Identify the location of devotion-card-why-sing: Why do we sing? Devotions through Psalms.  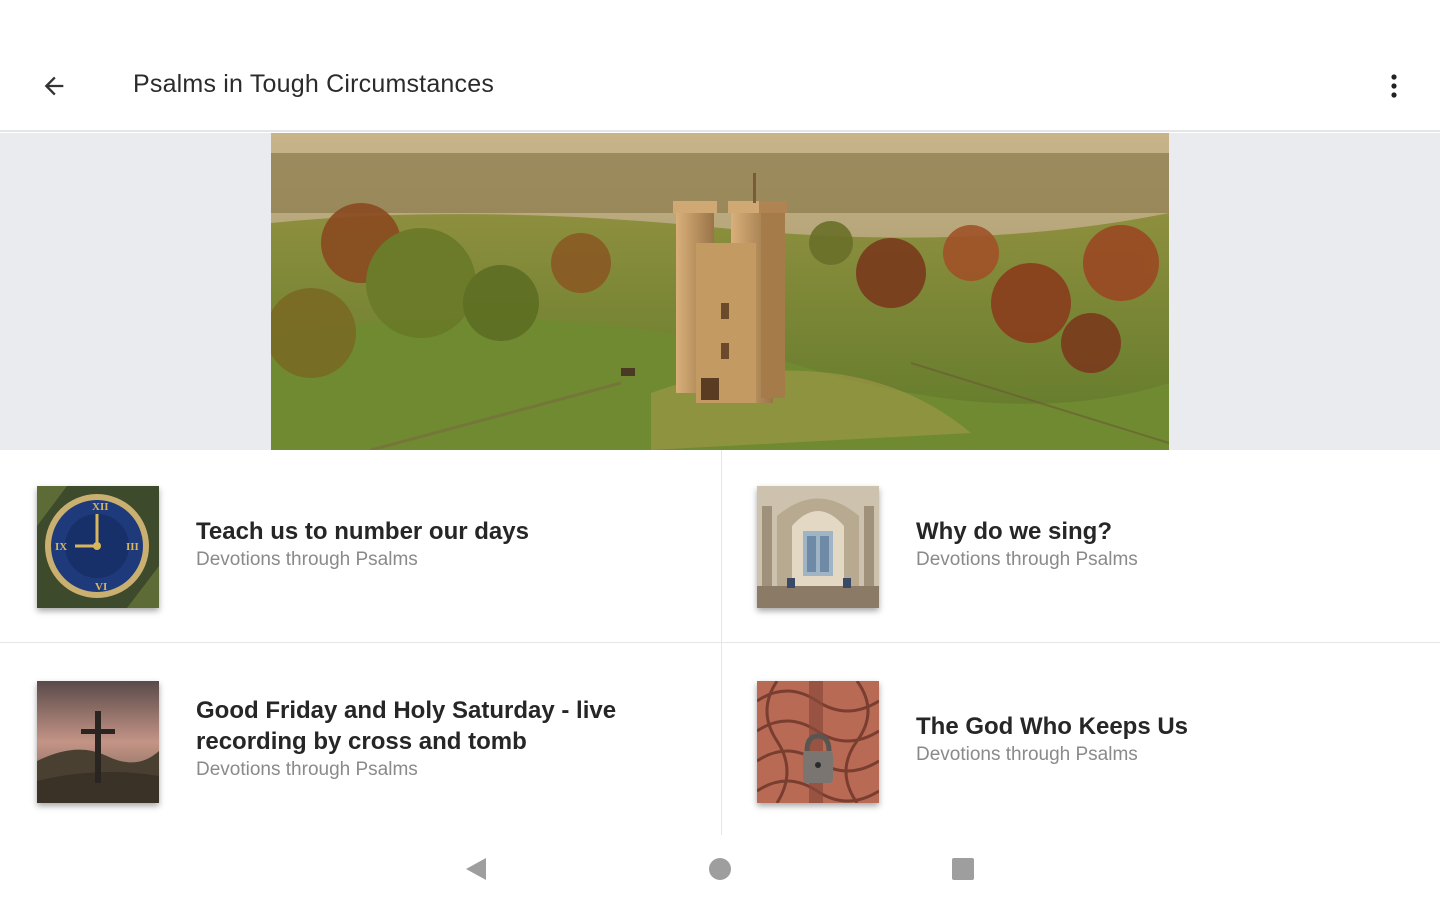
(1081, 546).